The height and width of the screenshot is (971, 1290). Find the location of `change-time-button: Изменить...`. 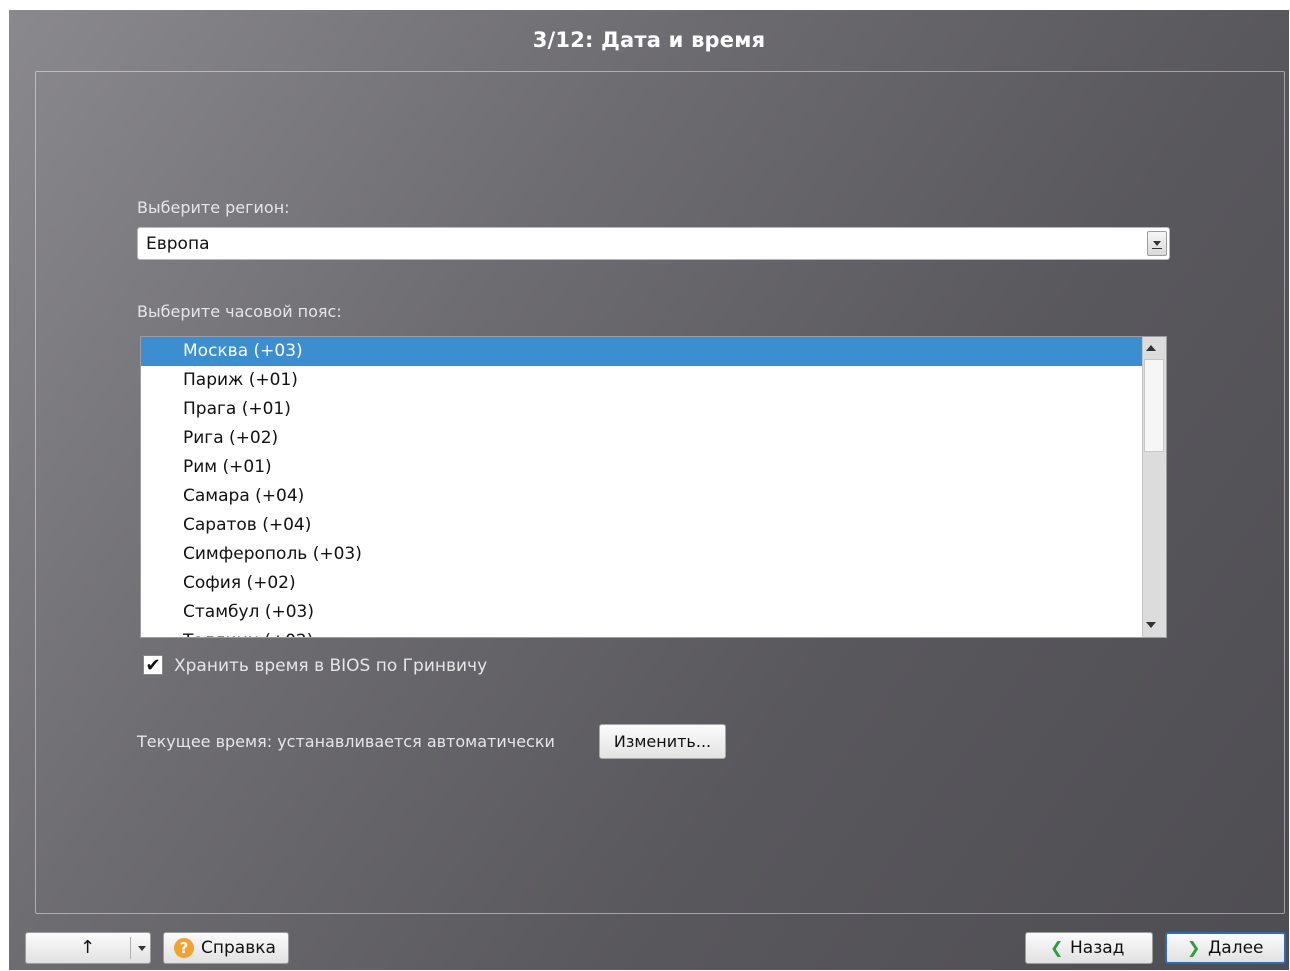

change-time-button: Изменить... is located at coordinates (662, 741).